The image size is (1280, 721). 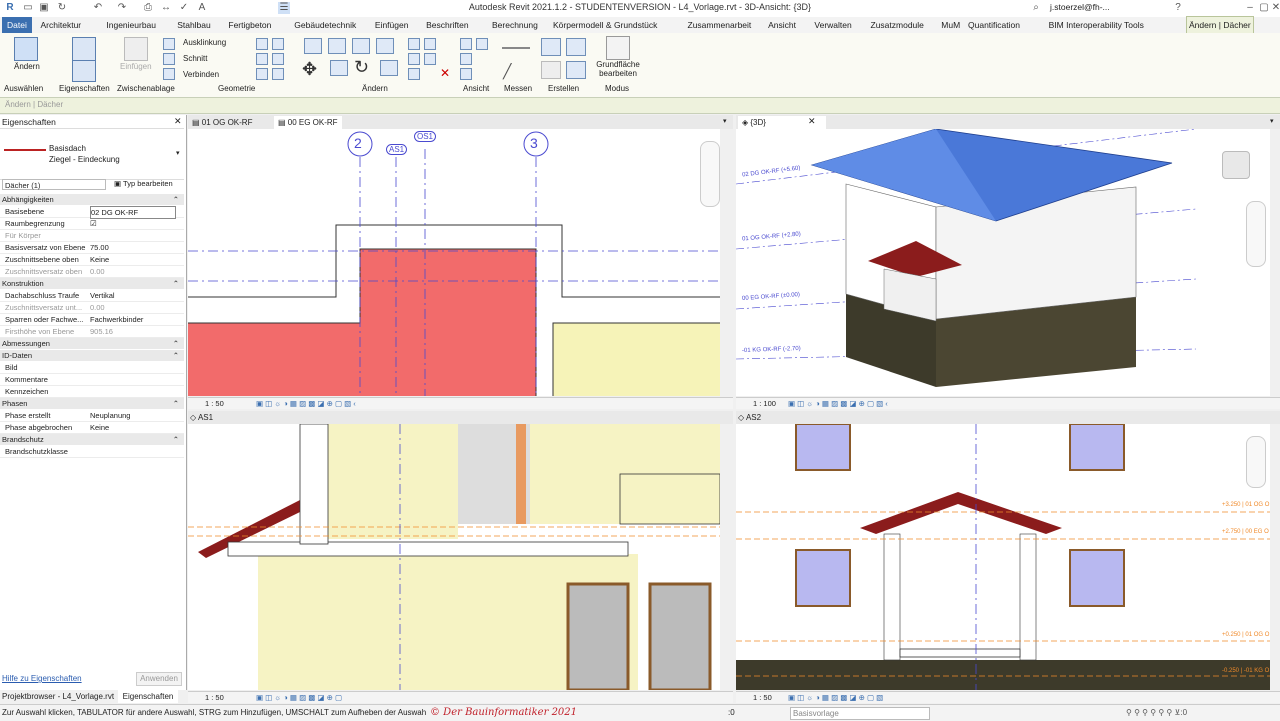 I want to click on 3d-view-controls-icons: ▣ ◫ ☼ ◑ ▦ ▨ ▩ ◪ ⊕ ▢ ▧ ‹, so click(x=838, y=403).